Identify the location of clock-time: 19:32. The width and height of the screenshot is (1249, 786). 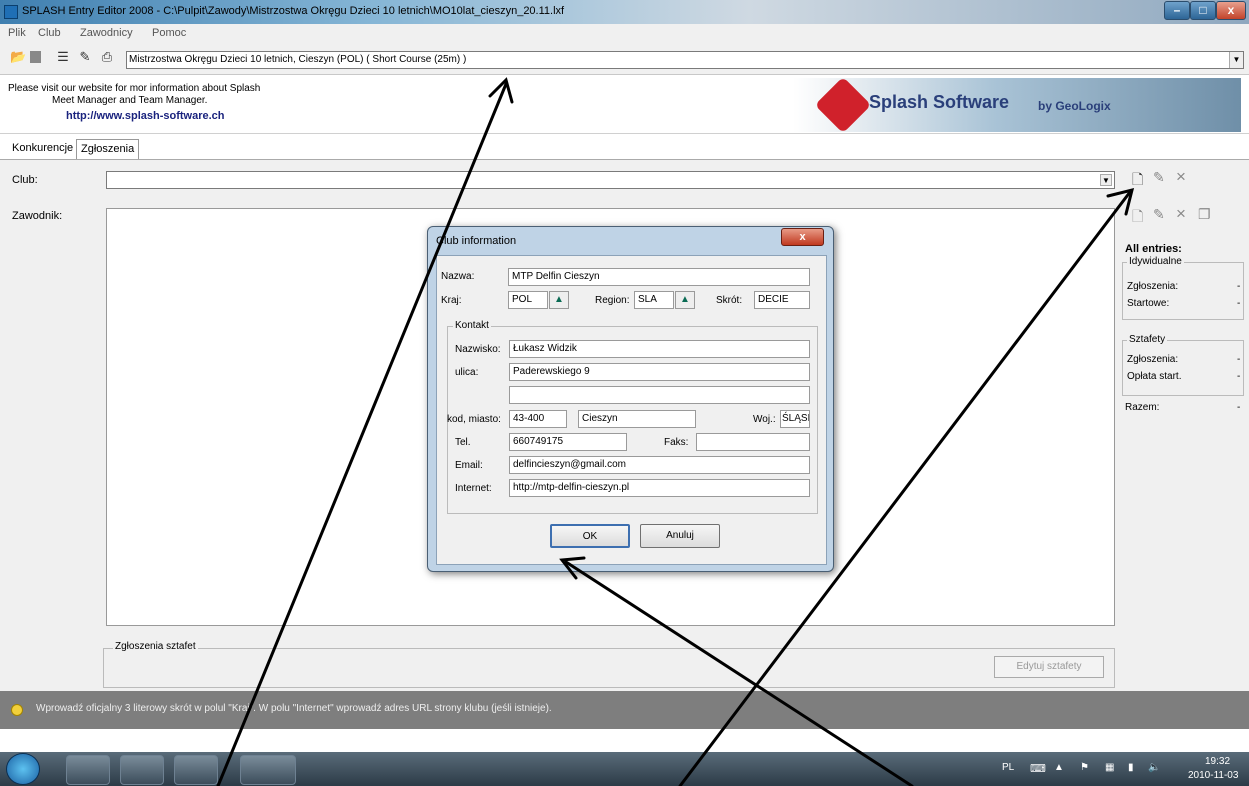
(1217, 761).